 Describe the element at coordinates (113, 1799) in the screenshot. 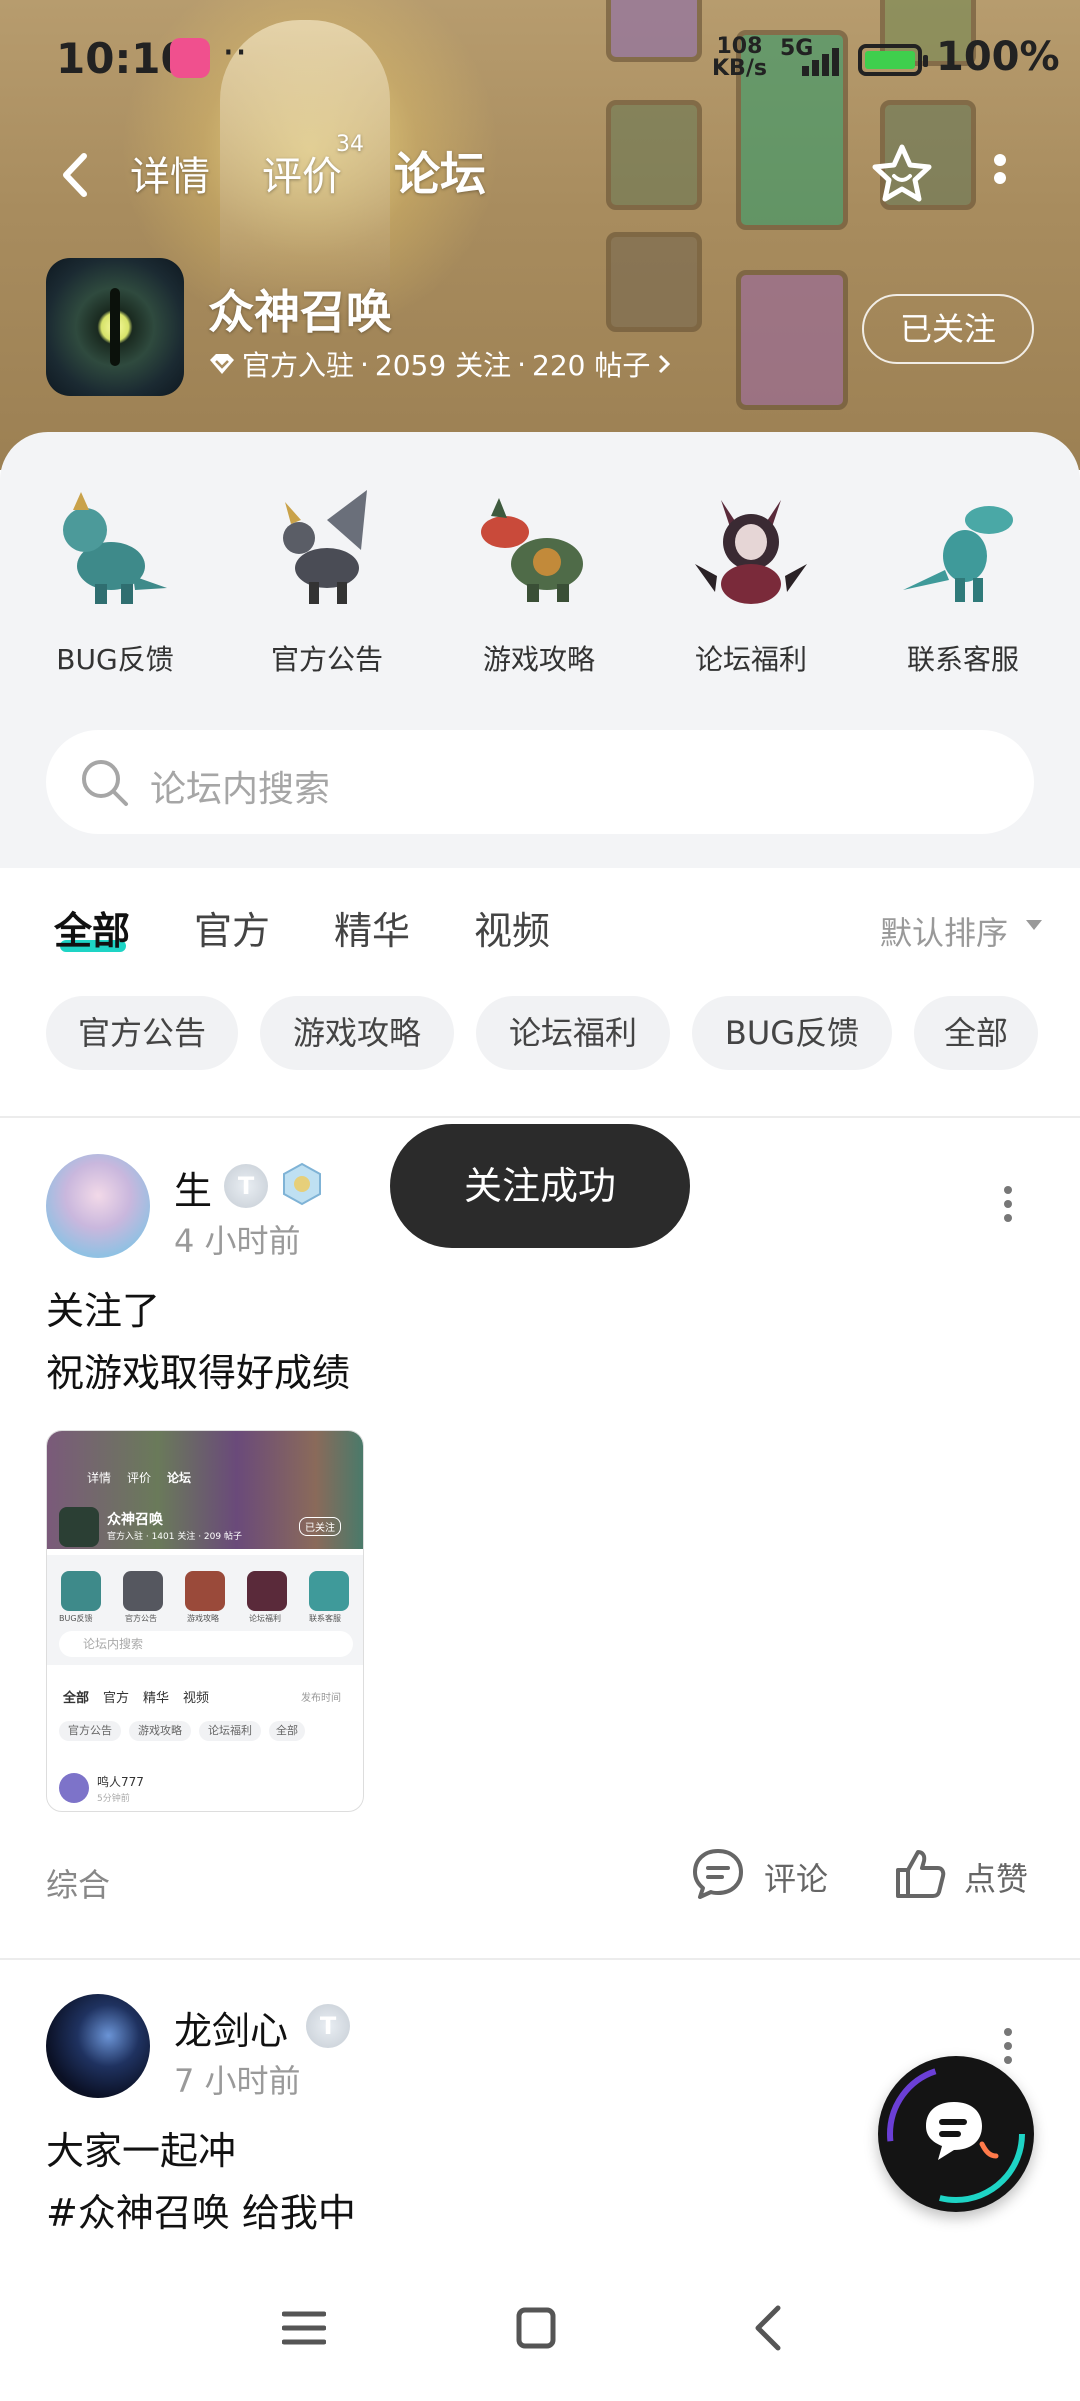

I see `thumb-time: 5分钟前` at that location.